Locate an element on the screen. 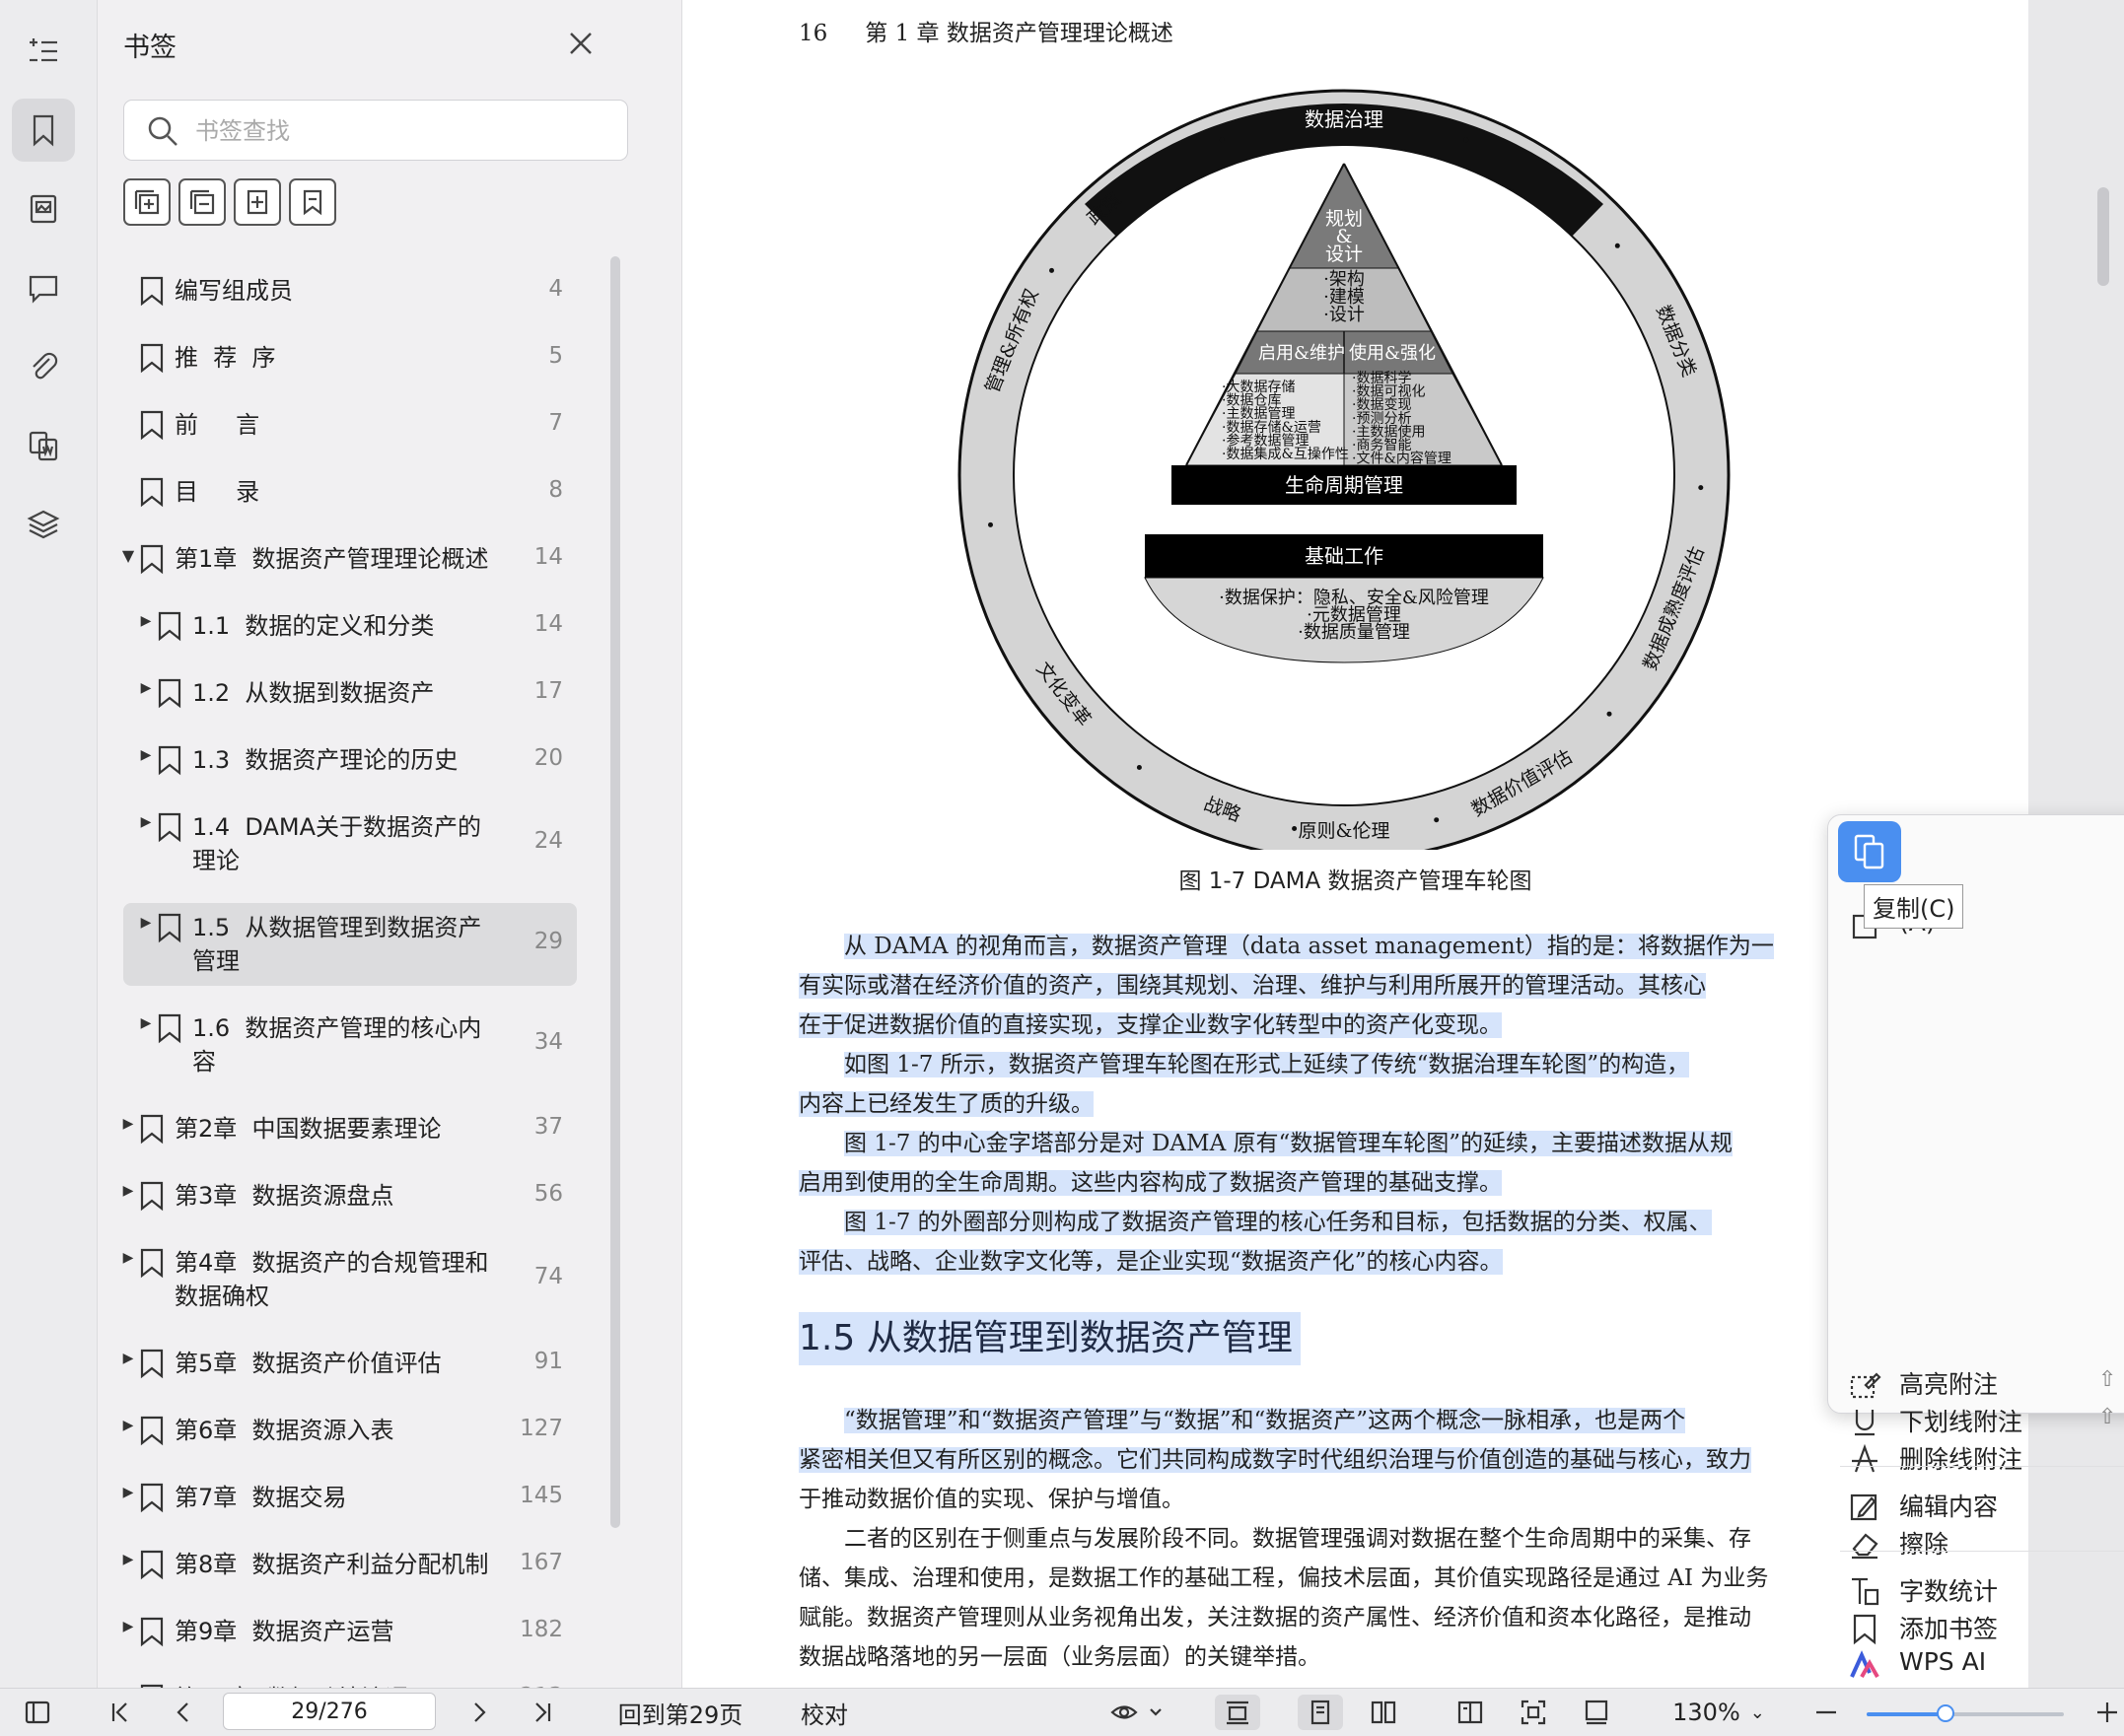  next-page-icon is located at coordinates (479, 1712).